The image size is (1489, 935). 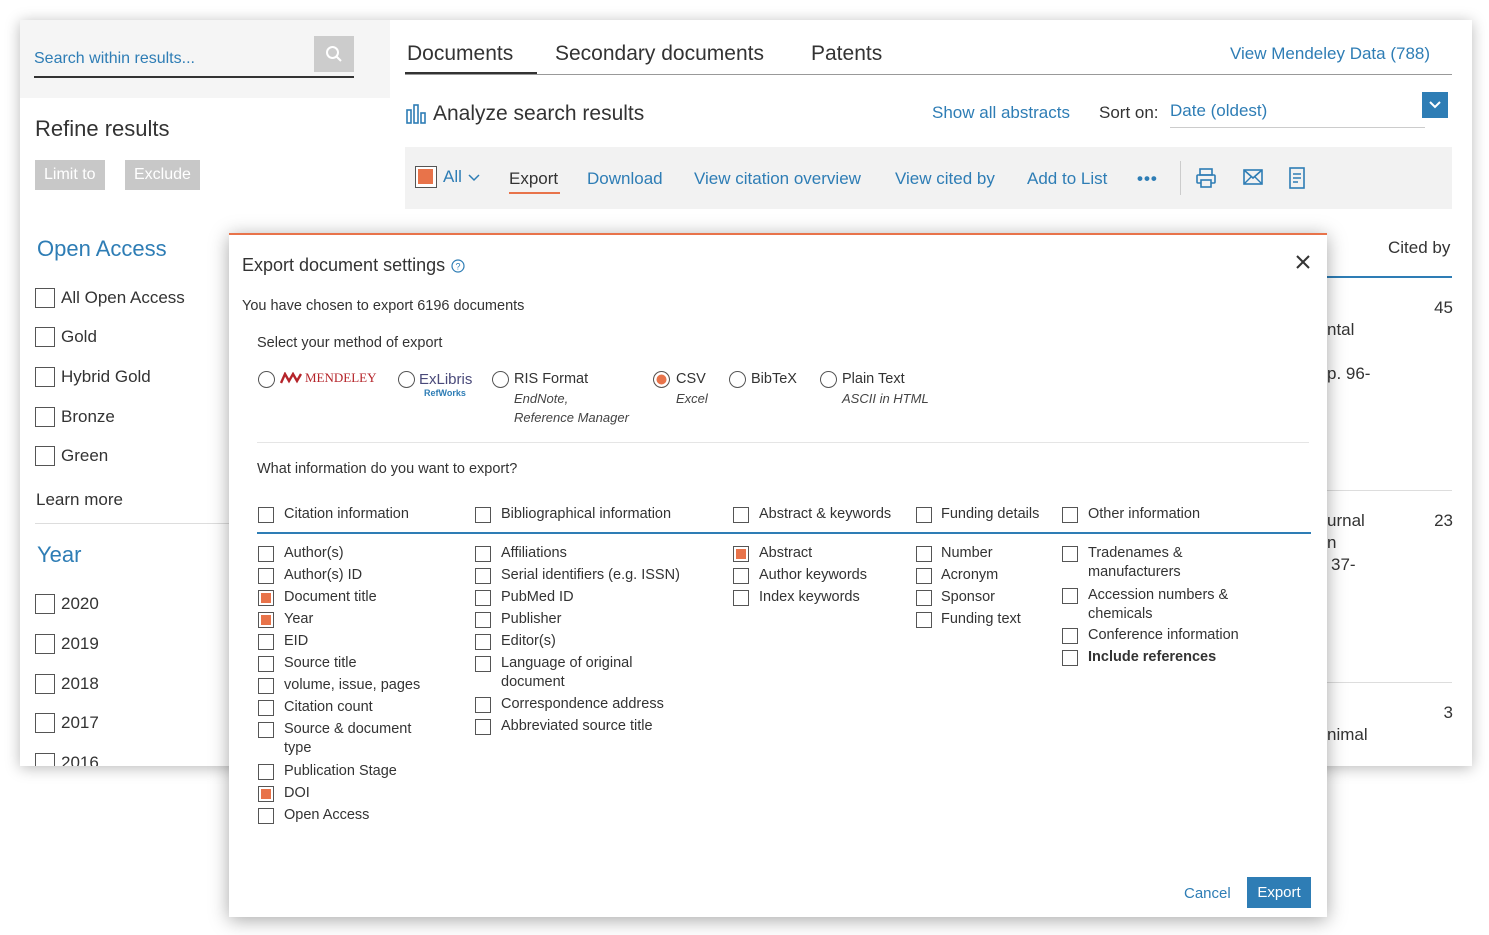 What do you see at coordinates (266, 794) in the screenshot?
I see `checkbox-doi` at bounding box center [266, 794].